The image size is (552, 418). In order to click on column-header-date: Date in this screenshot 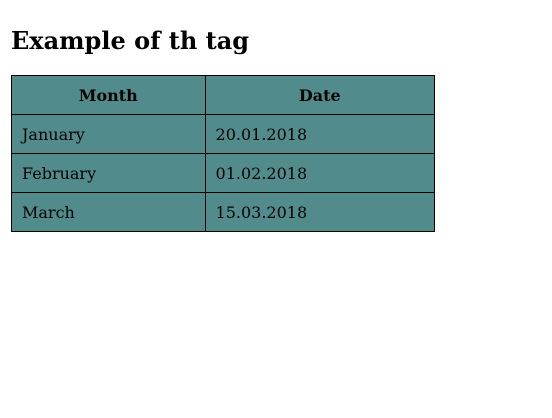, I will do `click(320, 95)`.